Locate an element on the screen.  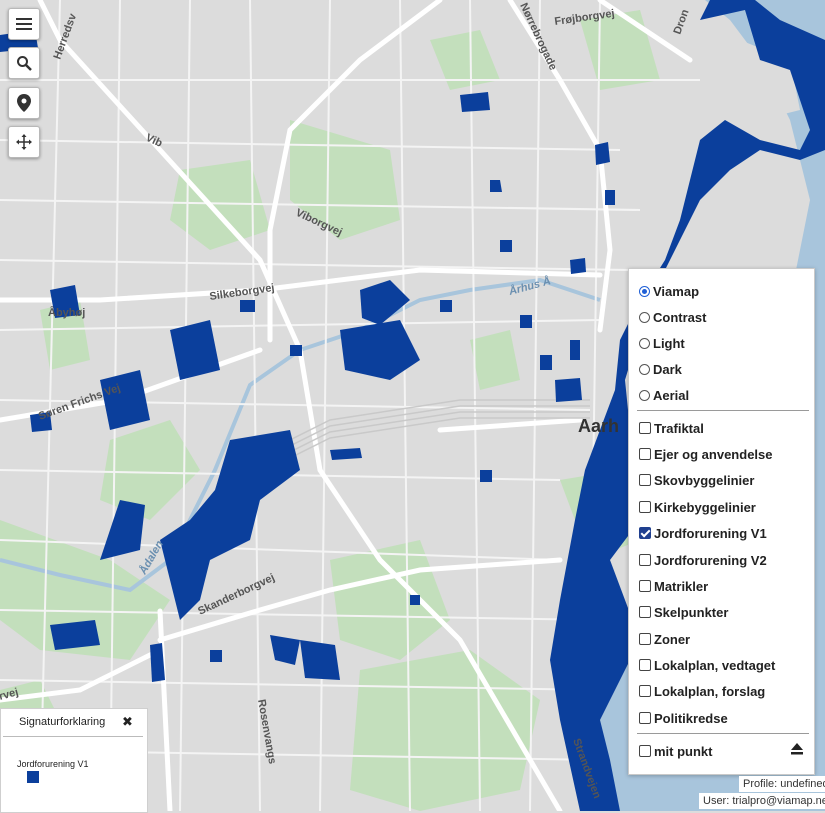
basemap-label: Viamap is located at coordinates (676, 291).